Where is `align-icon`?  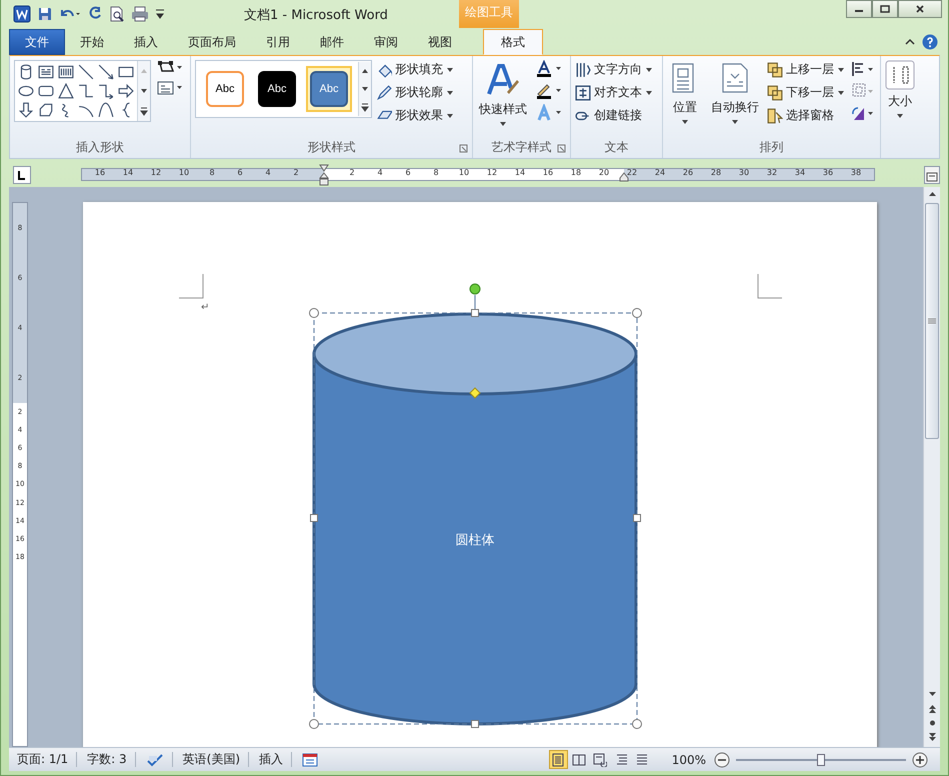 align-icon is located at coordinates (863, 69).